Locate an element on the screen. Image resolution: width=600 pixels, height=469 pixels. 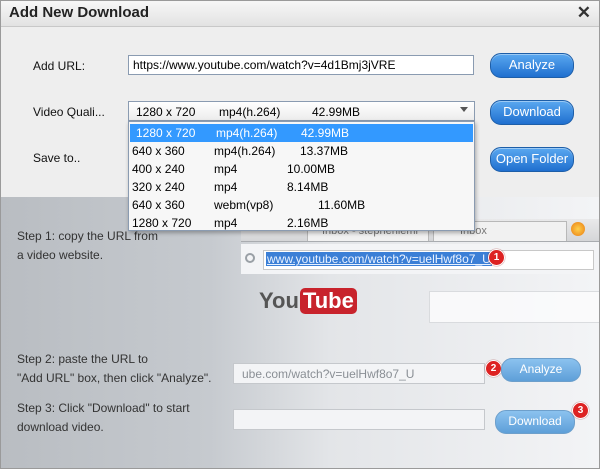
browser-logo-icon is located at coordinates (578, 229).